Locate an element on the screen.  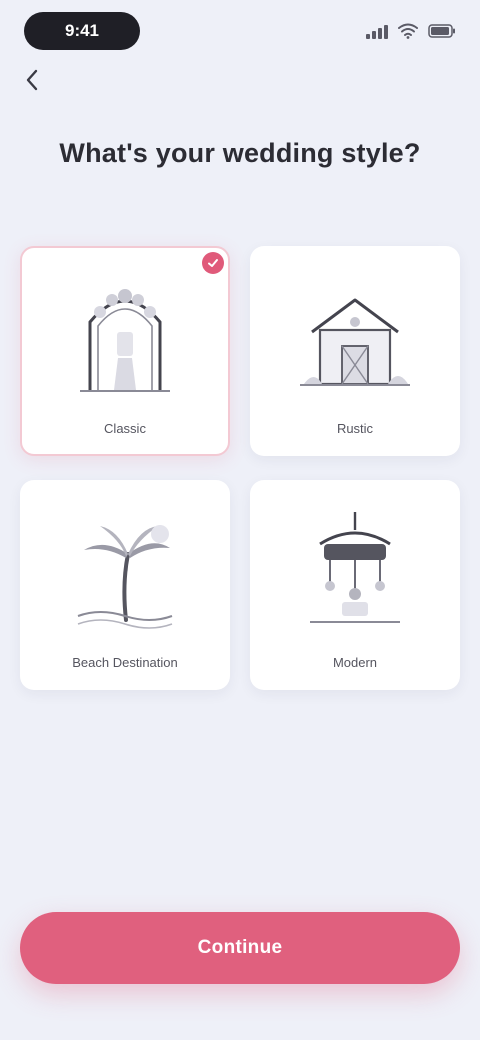
cta-container: Continue is located at coordinates (240, 948).